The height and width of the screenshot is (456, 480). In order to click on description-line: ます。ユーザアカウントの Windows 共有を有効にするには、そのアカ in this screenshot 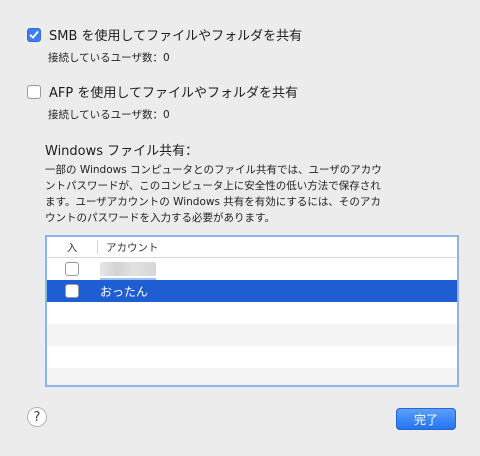, I will do `click(213, 202)`.